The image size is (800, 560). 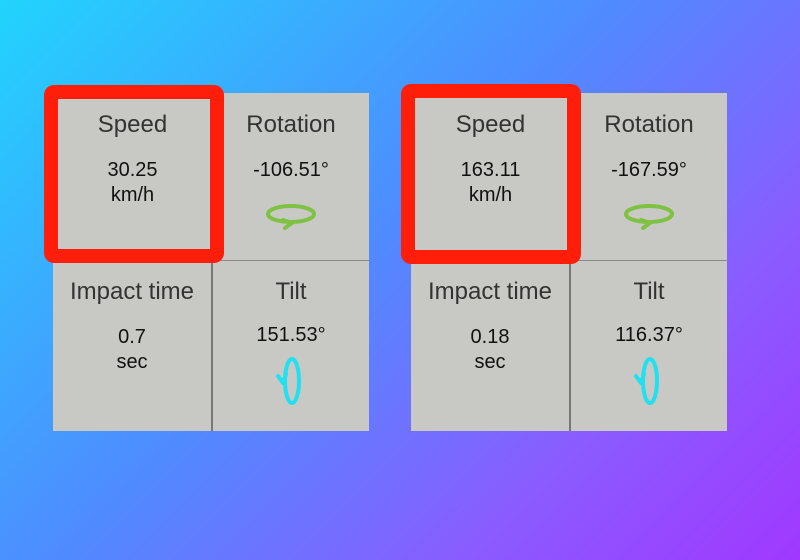 I want to click on rotation-cell: Rotation -167.59°, so click(x=649, y=177).